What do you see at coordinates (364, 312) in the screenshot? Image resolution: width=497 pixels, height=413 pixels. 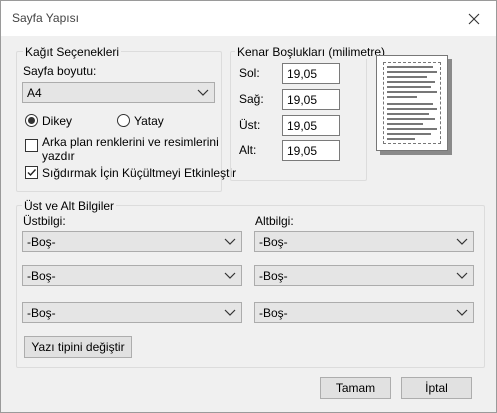 I see `footer-select-3: -Boş-` at bounding box center [364, 312].